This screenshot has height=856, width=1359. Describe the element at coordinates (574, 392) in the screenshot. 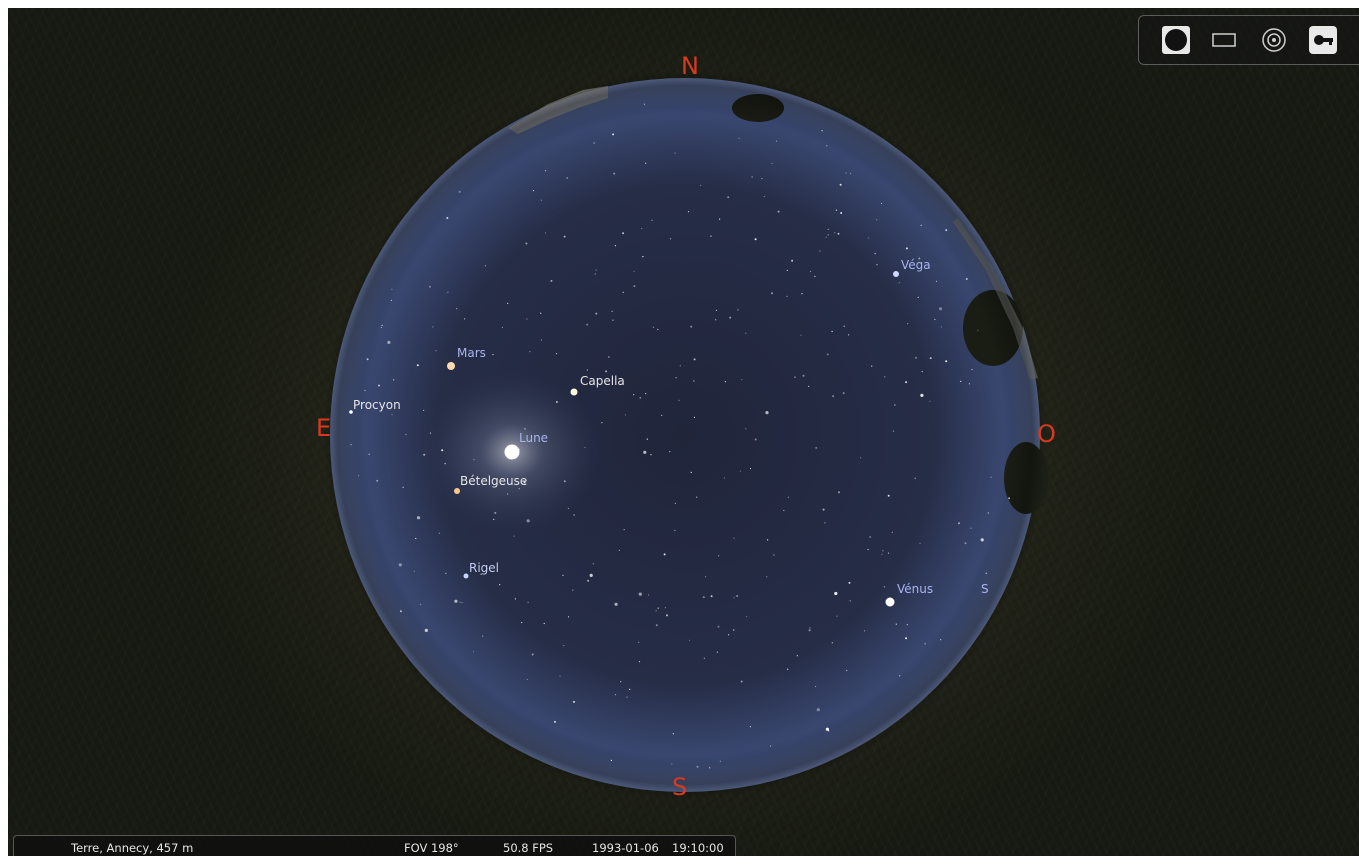

I see `capella-star` at that location.